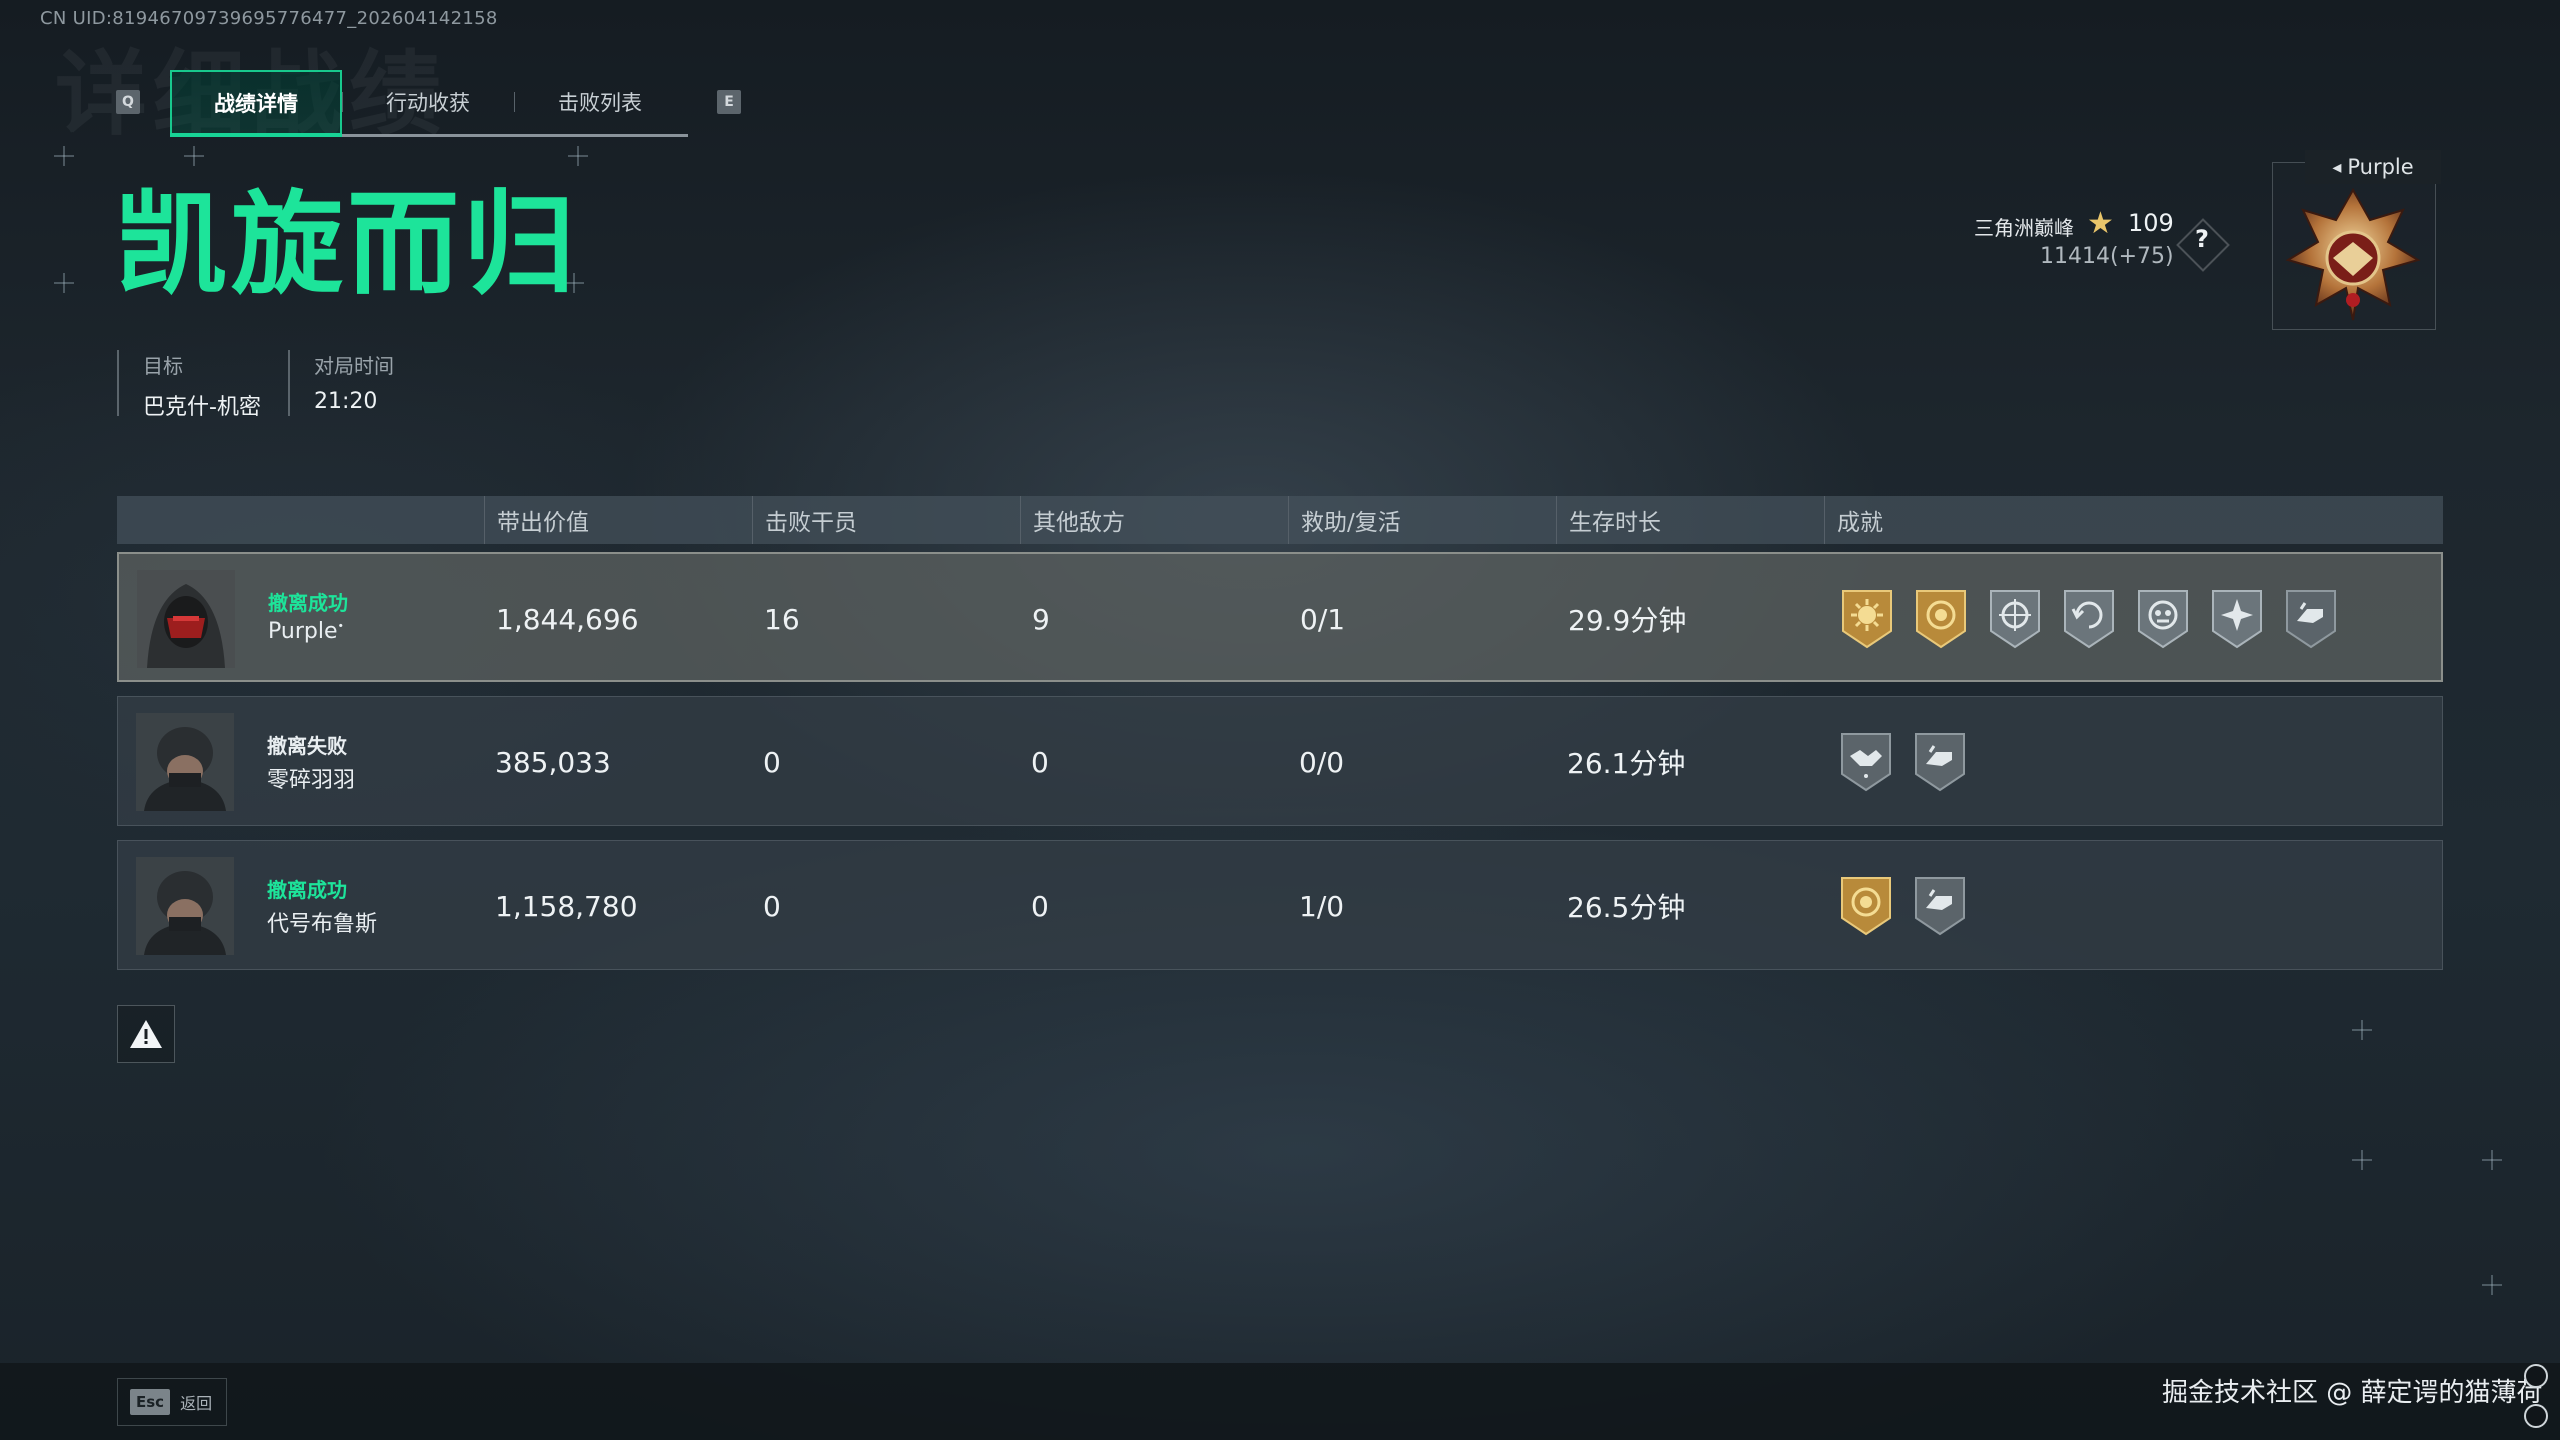  I want to click on table-header: 带出价值 击败干员 其他敌方 救助/复活 生存时长 成就, so click(1280, 520).